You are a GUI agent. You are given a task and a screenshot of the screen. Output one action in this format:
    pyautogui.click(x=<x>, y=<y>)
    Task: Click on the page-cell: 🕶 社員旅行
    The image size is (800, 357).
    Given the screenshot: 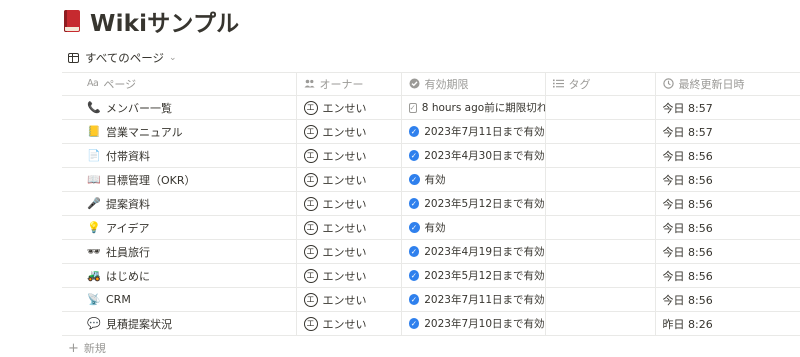 What is the action you would take?
    pyautogui.click(x=179, y=251)
    